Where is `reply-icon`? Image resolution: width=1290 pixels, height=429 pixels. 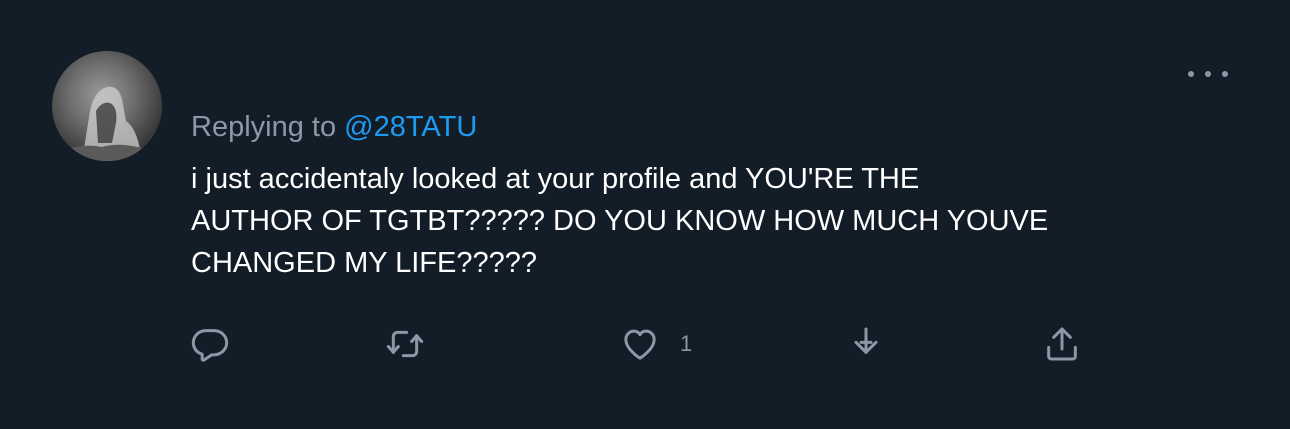 reply-icon is located at coordinates (210, 345).